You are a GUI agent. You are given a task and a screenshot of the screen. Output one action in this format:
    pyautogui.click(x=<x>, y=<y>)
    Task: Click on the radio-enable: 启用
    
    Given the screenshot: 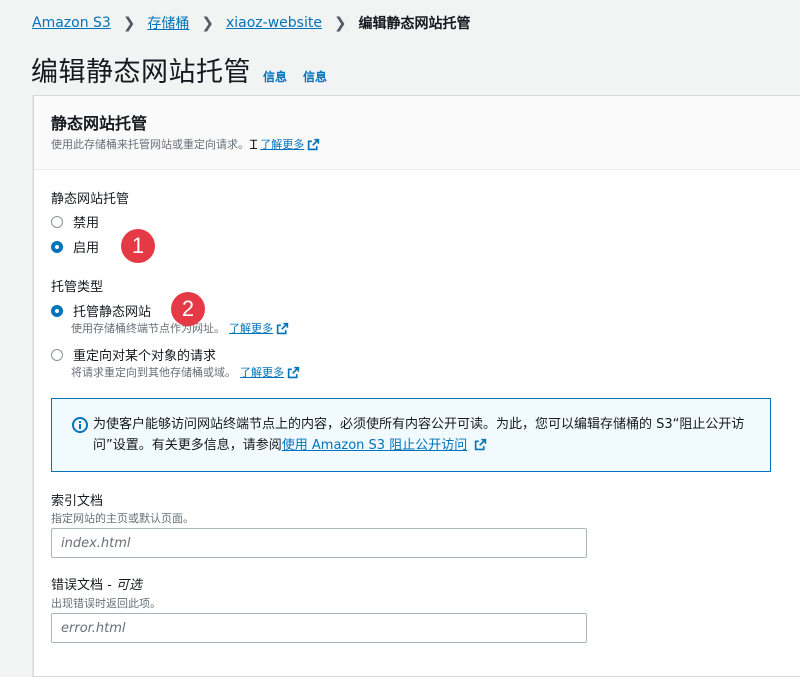 What is the action you would take?
    pyautogui.click(x=75, y=246)
    